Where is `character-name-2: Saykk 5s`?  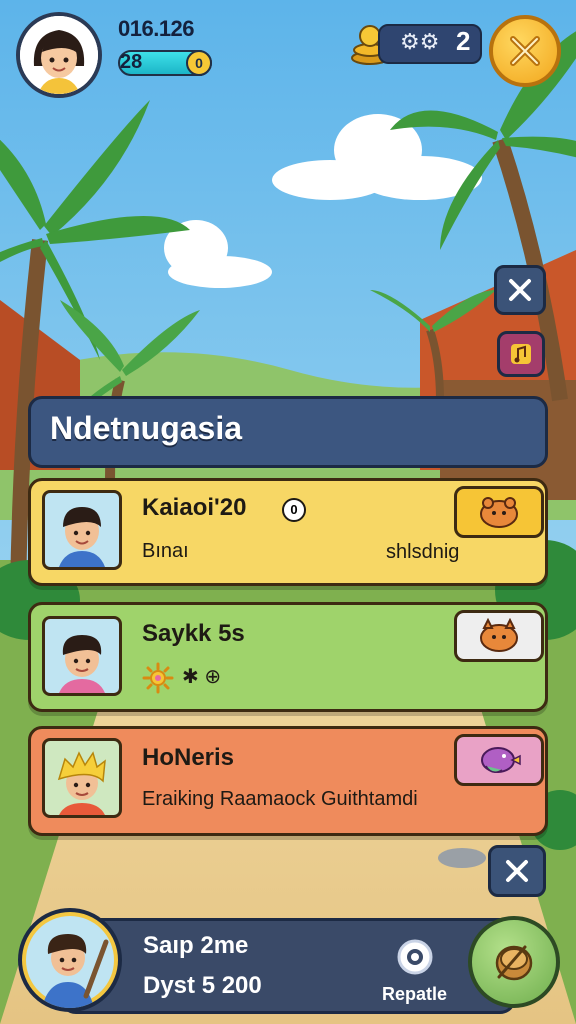 character-name-2: Saykk 5s is located at coordinates (193, 633).